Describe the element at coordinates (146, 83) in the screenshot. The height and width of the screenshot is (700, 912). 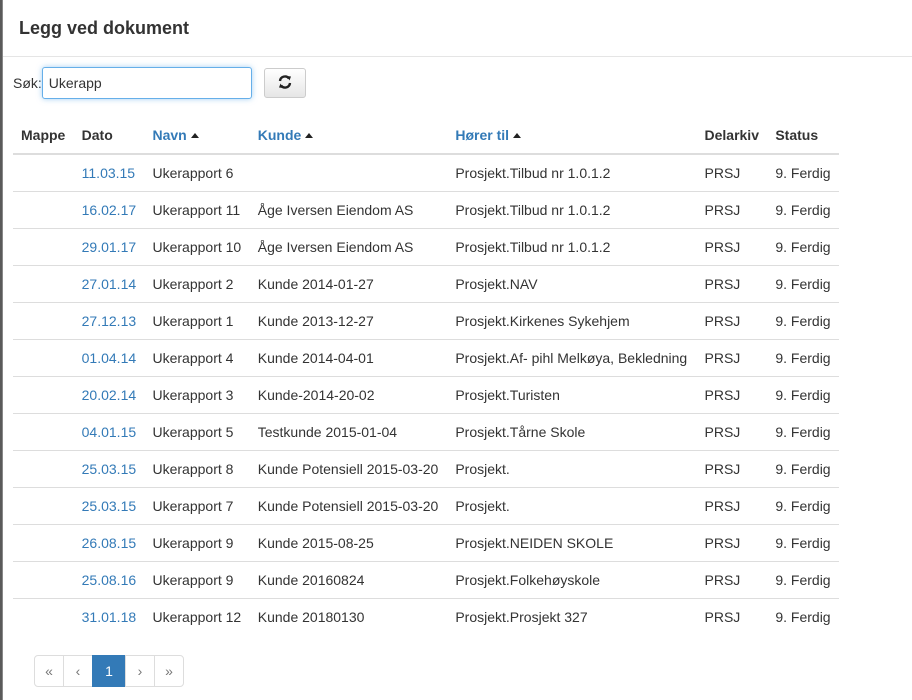
I see `search-input` at that location.